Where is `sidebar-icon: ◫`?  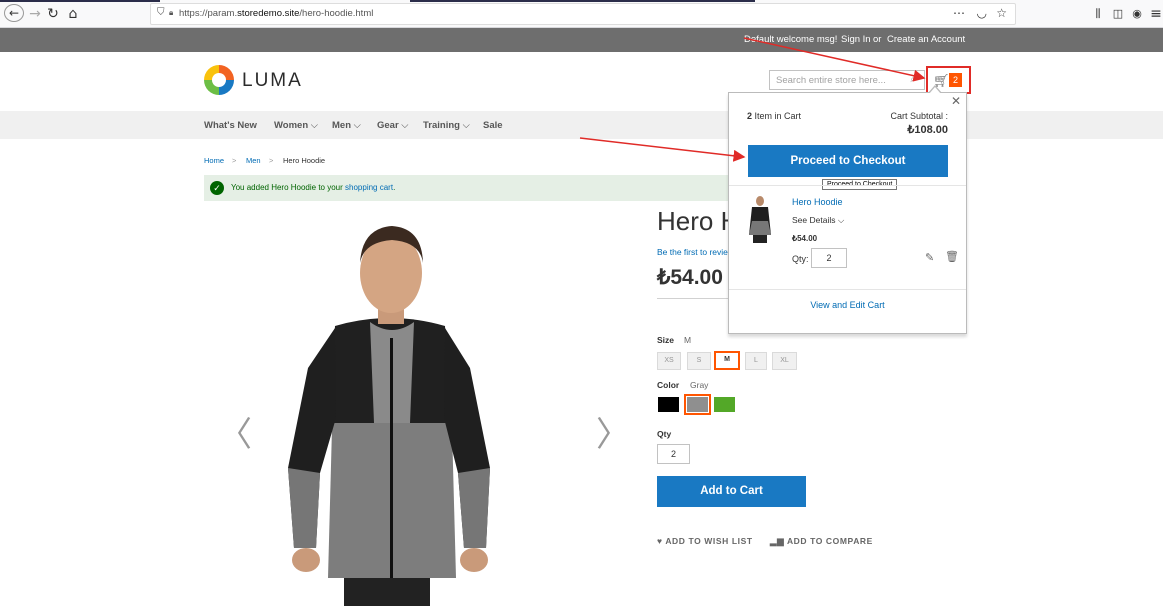 sidebar-icon: ◫ is located at coordinates (1118, 14).